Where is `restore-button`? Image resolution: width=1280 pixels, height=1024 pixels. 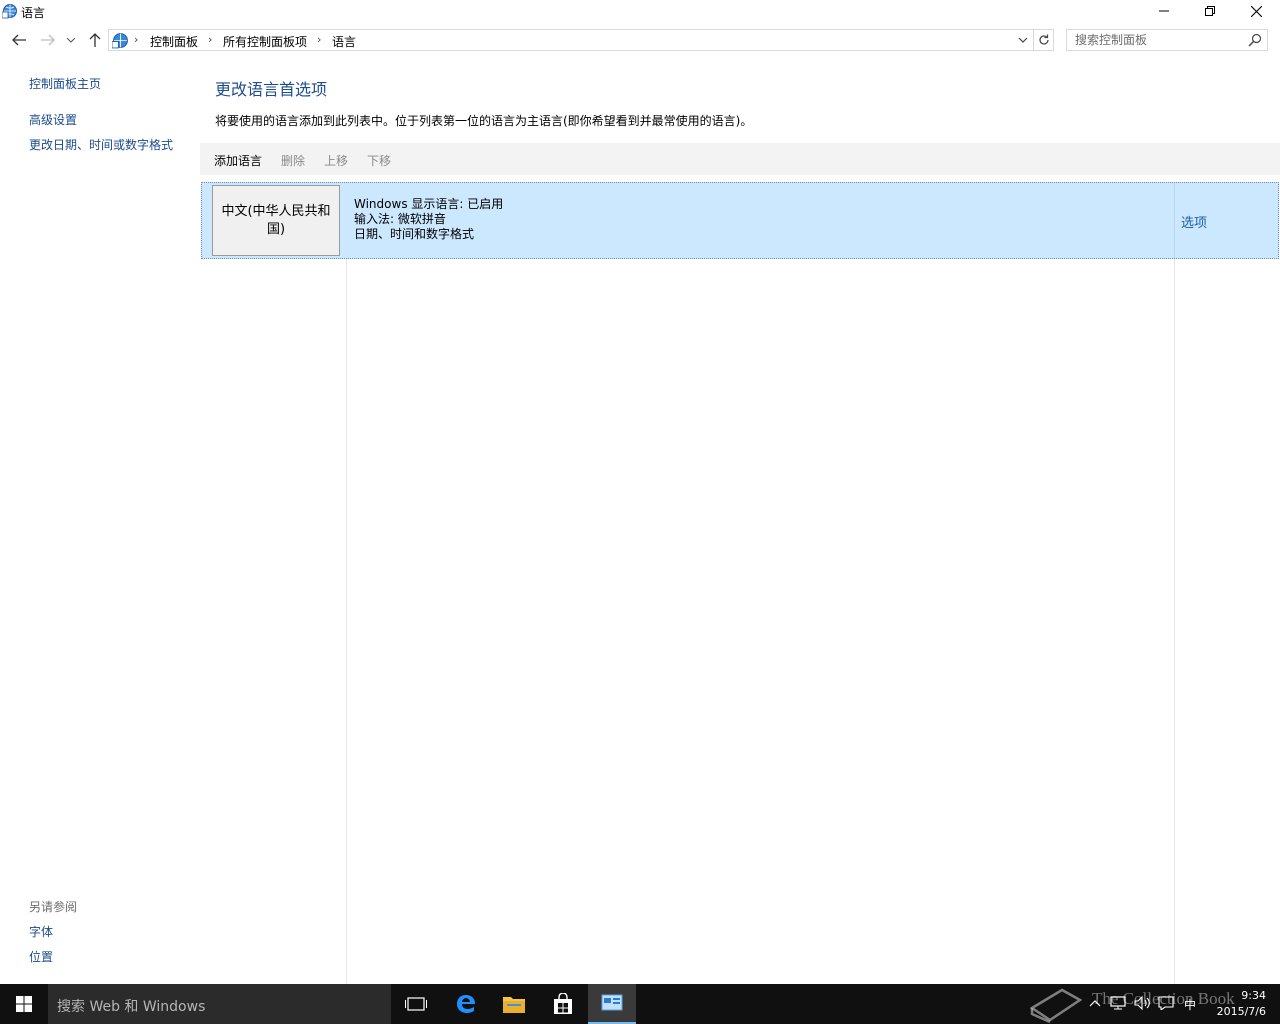
restore-button is located at coordinates (1210, 11).